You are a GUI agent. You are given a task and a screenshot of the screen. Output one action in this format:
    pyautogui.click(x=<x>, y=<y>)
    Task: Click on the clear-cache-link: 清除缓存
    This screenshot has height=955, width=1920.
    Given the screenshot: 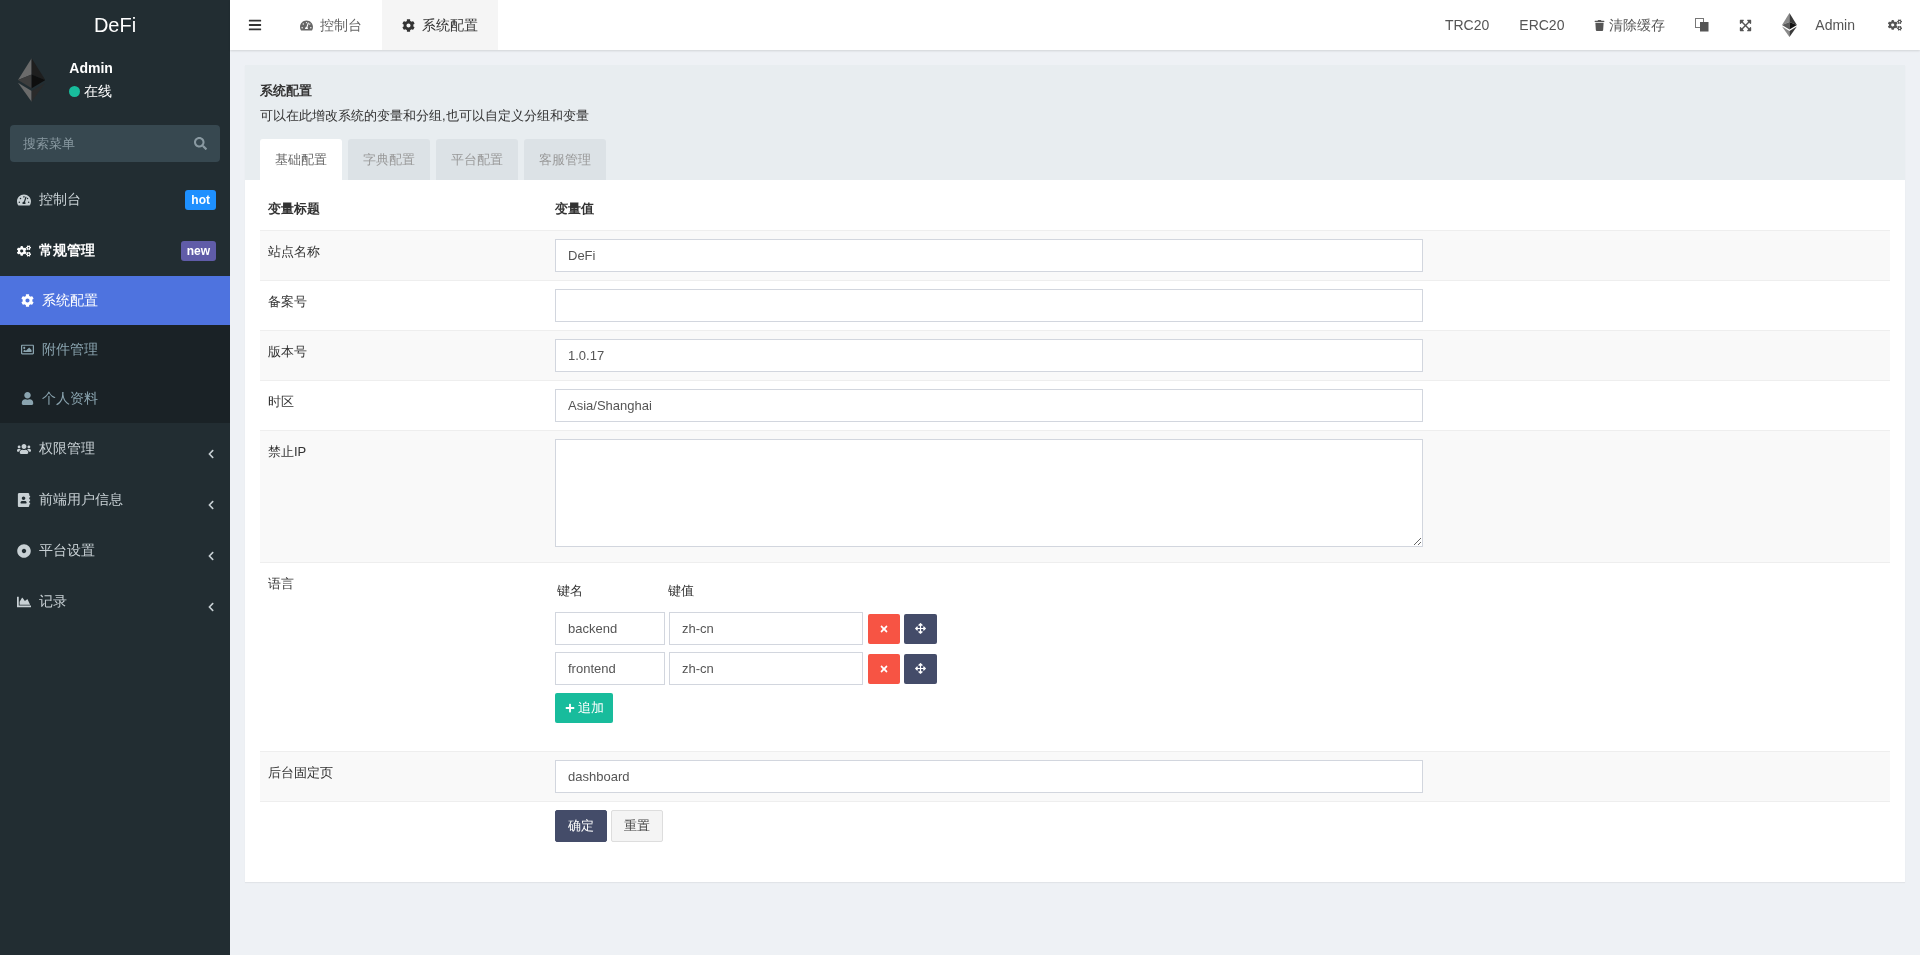 What is the action you would take?
    pyautogui.click(x=1630, y=25)
    